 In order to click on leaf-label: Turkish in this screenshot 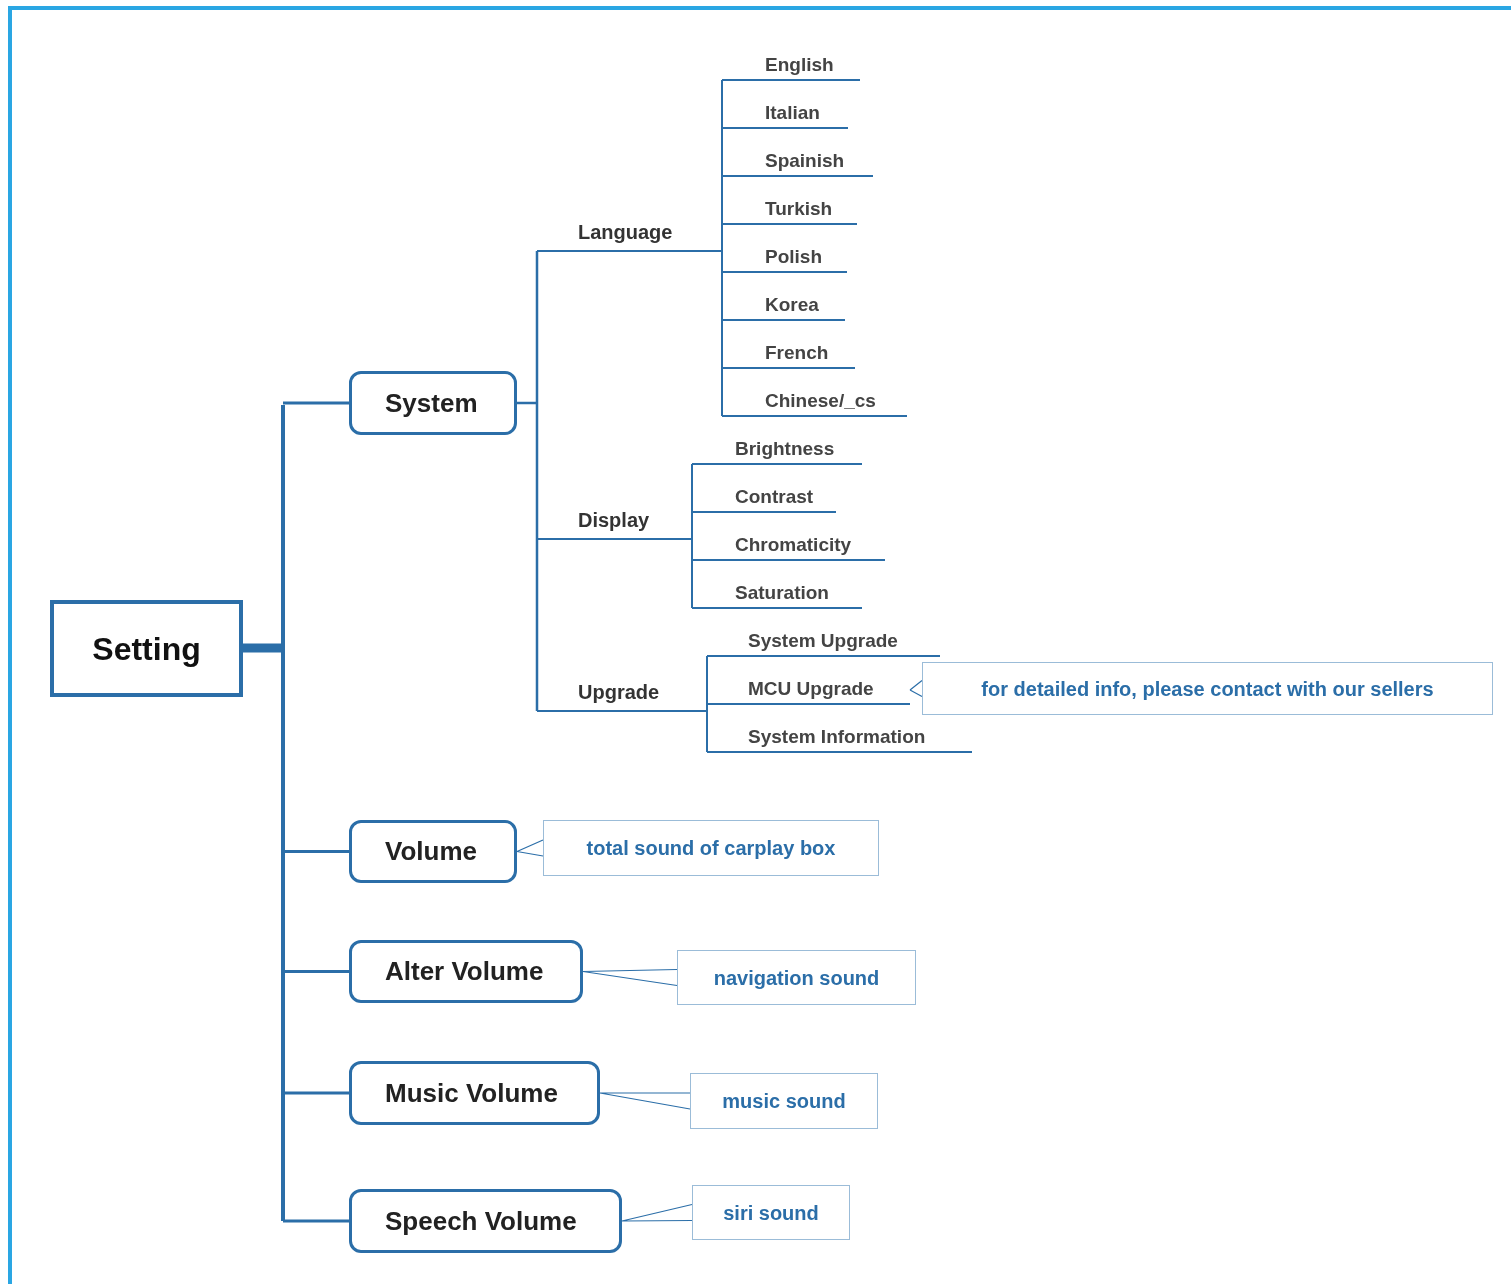, I will do `click(799, 209)`.